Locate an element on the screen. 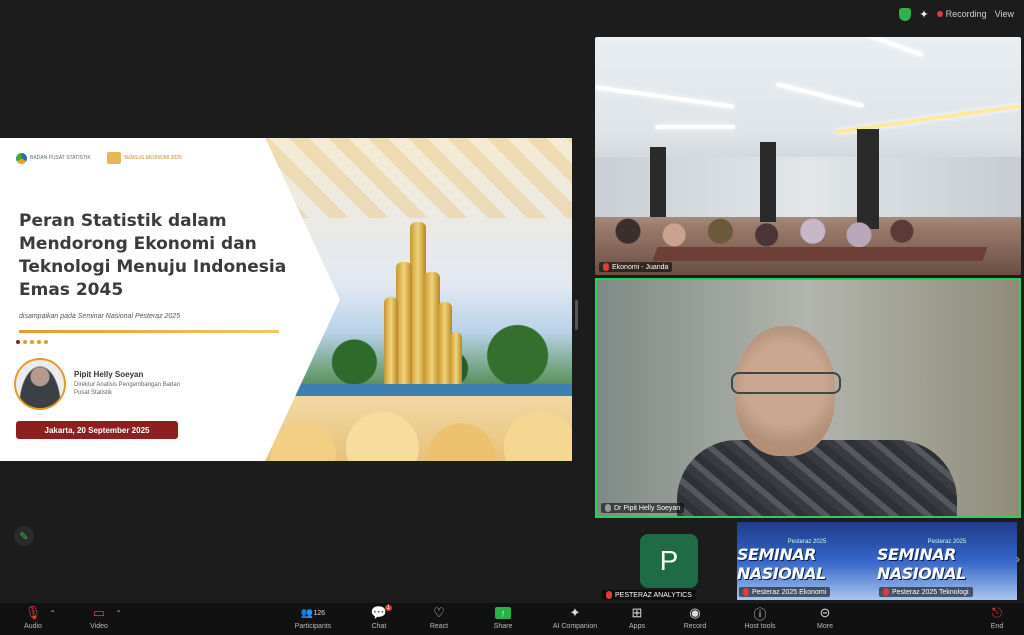 The height and width of the screenshot is (635, 1024). bps-logo-icon is located at coordinates (21, 158).